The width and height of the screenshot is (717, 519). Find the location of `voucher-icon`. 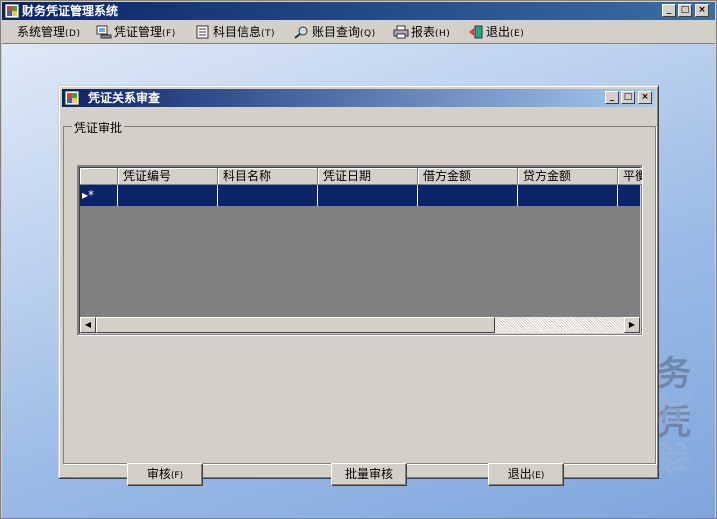

voucher-icon is located at coordinates (104, 32).